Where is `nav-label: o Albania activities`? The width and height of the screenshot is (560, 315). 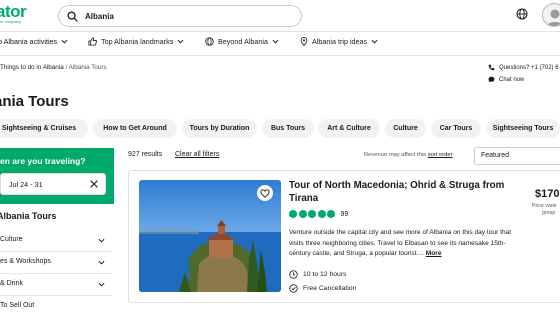
nav-label: o Albania activities is located at coordinates (29, 41).